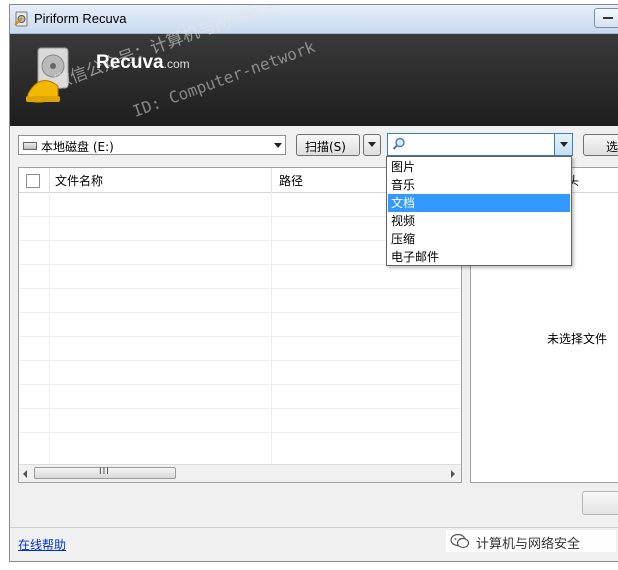 This screenshot has height=570, width=618. What do you see at coordinates (577, 339) in the screenshot?
I see `no-file-selected-message: 未选择文件` at bounding box center [577, 339].